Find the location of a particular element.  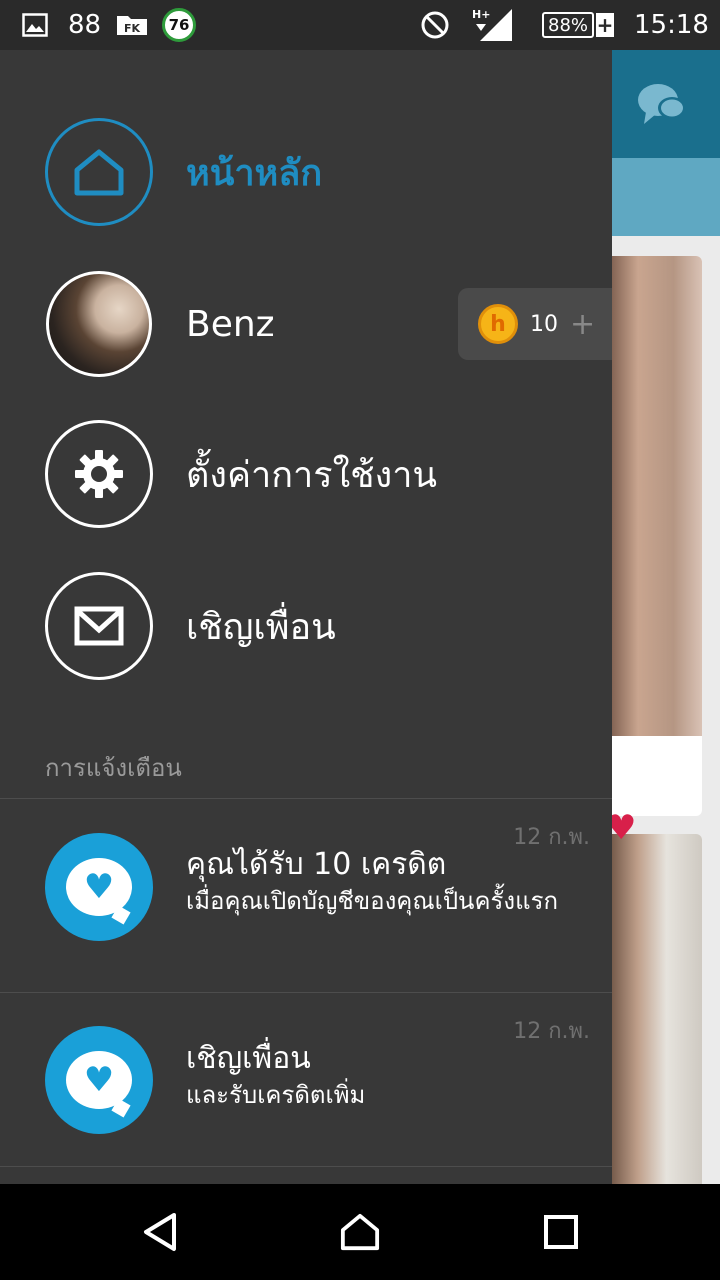

divider is located at coordinates (306, 1166).